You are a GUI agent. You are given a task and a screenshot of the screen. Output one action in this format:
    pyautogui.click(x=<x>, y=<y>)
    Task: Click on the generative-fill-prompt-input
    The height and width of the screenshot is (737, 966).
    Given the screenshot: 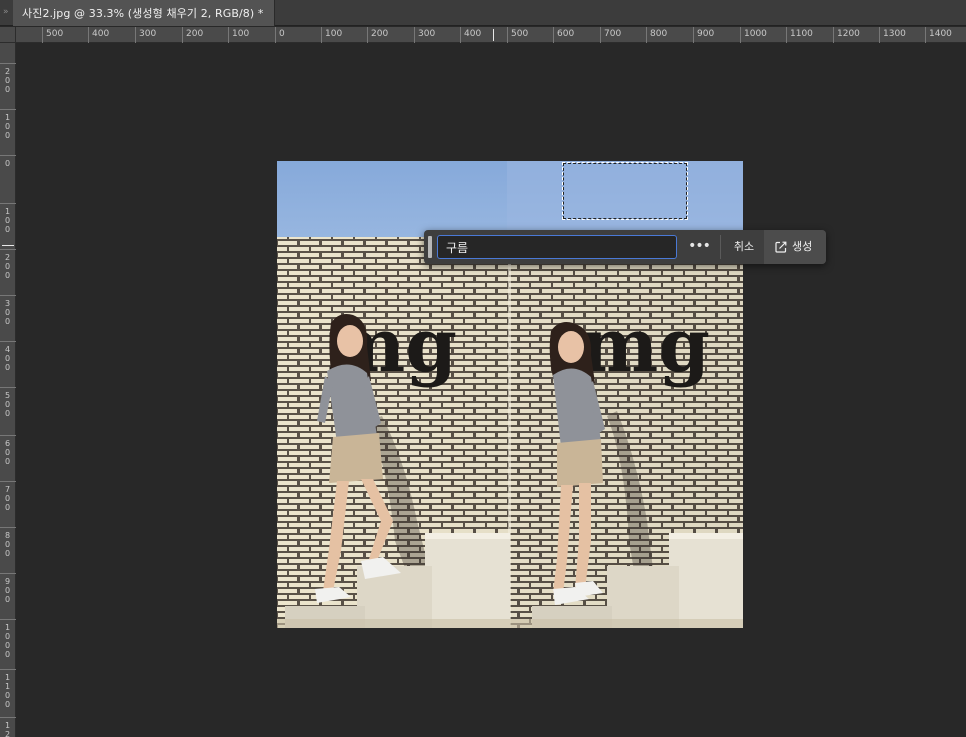 What is the action you would take?
    pyautogui.click(x=557, y=247)
    